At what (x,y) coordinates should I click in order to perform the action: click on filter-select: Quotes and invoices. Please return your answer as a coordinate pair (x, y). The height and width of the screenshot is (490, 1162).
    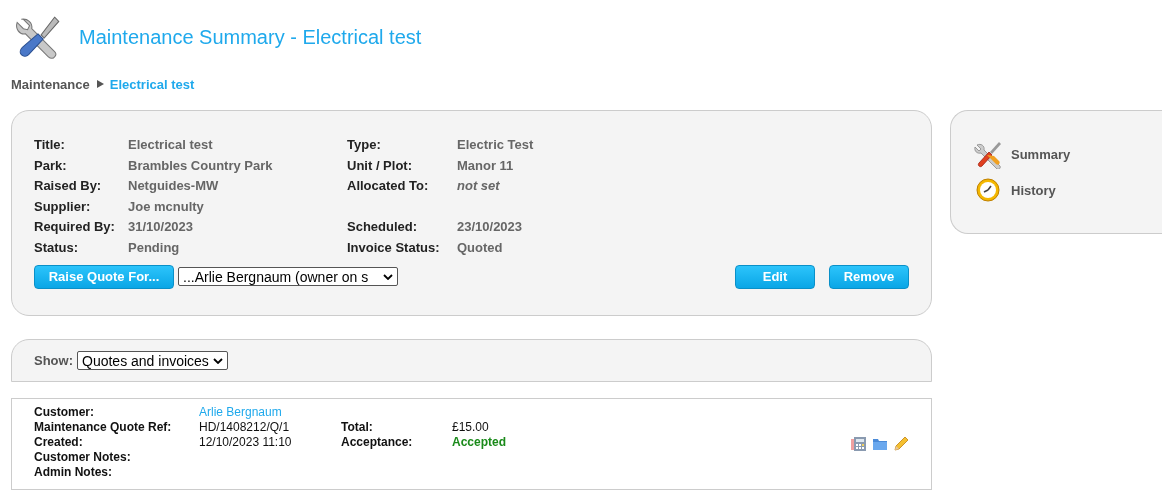
    Looking at the image, I should click on (152, 360).